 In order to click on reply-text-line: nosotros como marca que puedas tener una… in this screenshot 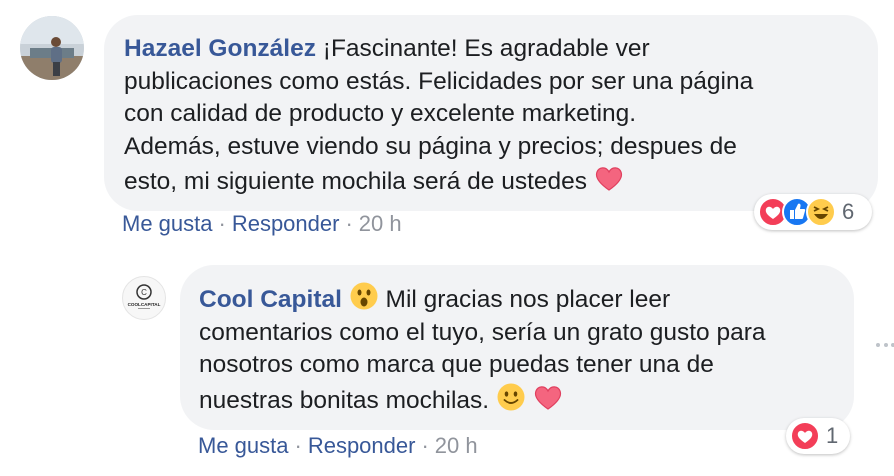, I will do `click(456, 364)`.